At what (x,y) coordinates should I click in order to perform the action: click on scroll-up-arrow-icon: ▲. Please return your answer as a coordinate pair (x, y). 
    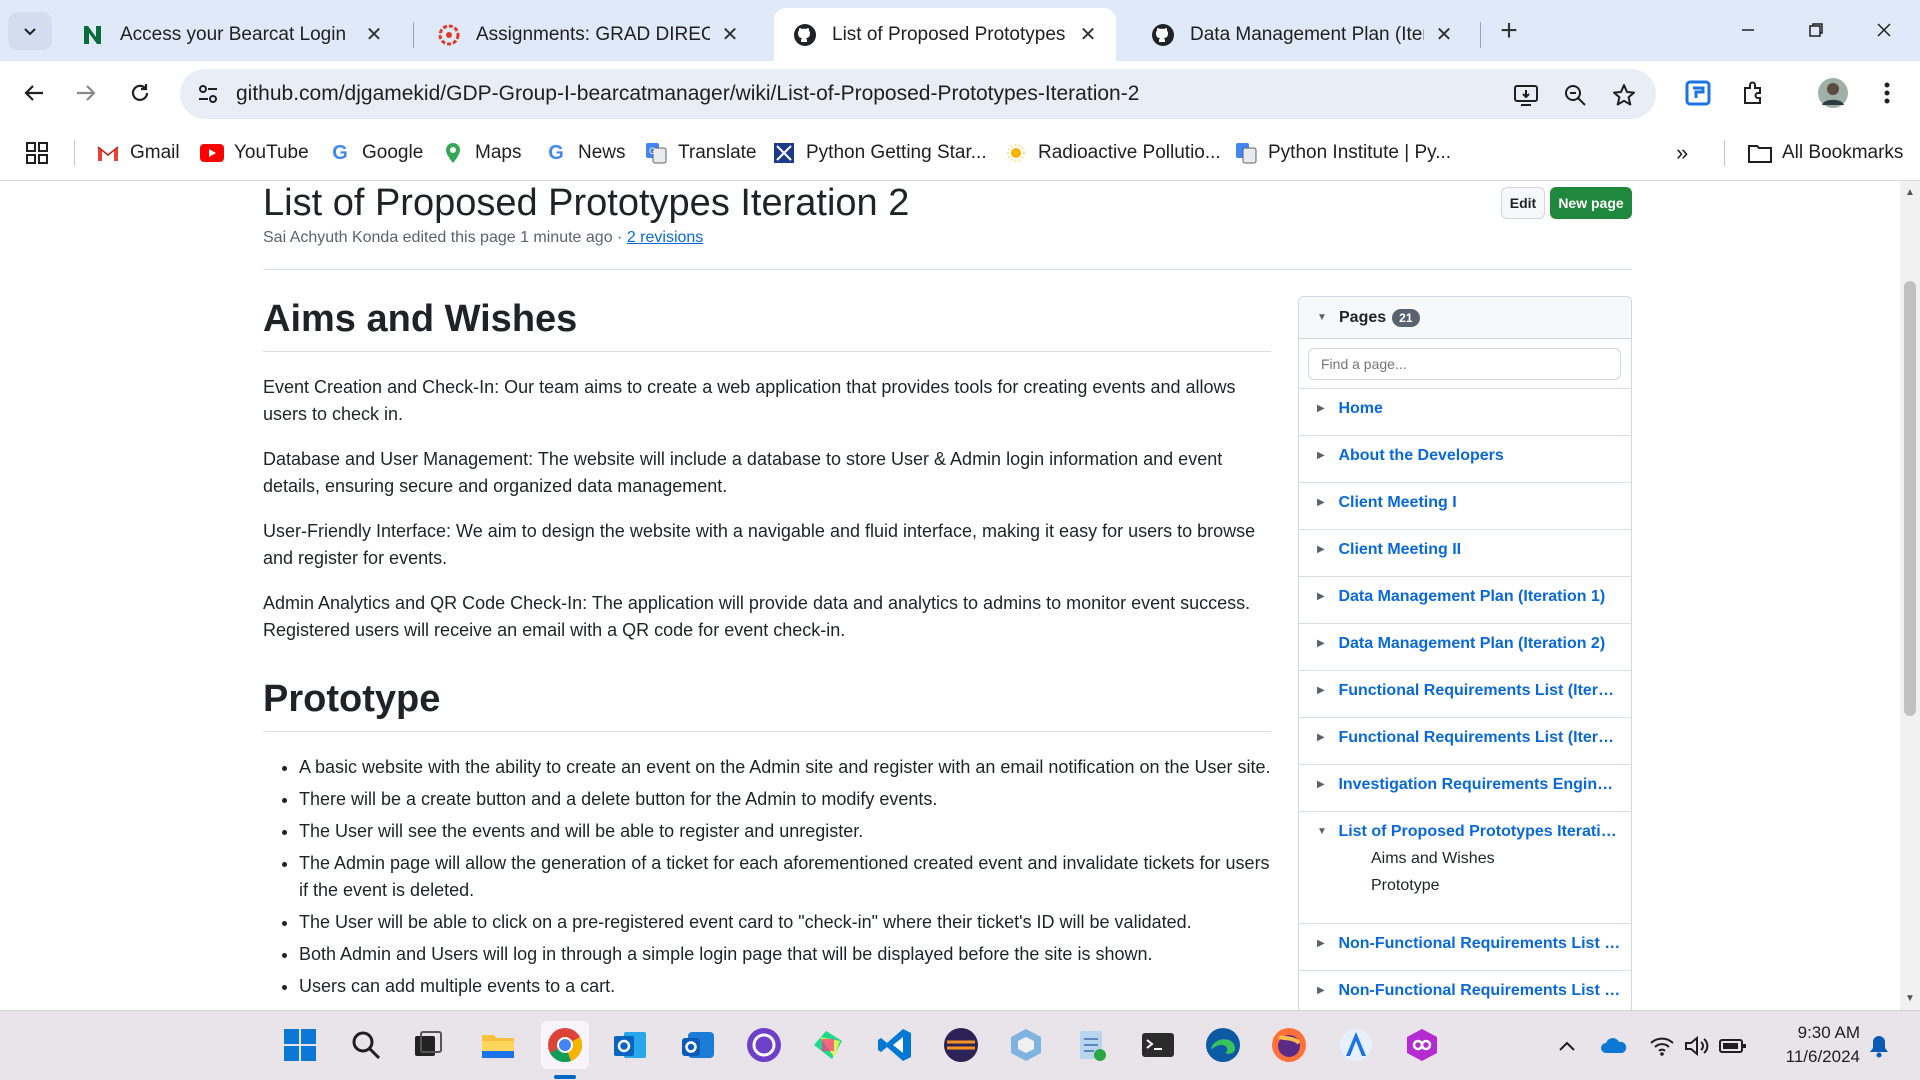
    Looking at the image, I should click on (1910, 192).